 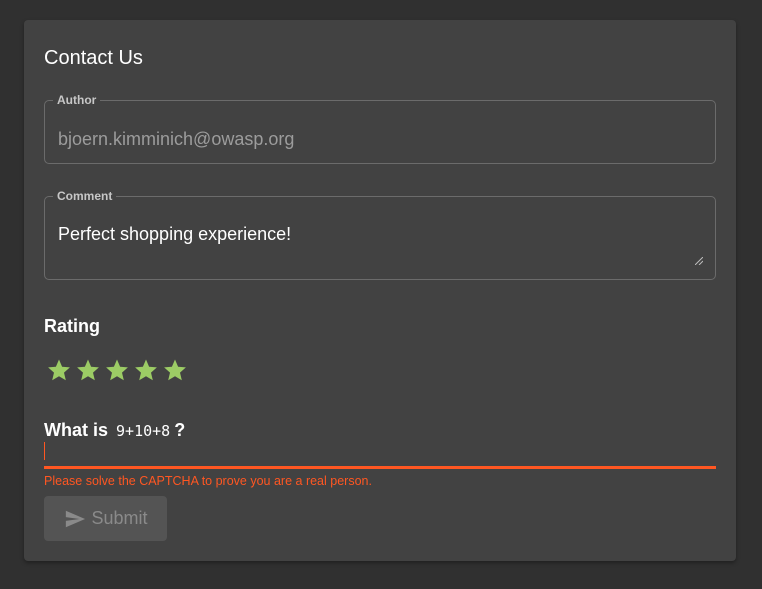 What do you see at coordinates (143, 431) in the screenshot?
I see `captcha-expression: 9+10+8` at bounding box center [143, 431].